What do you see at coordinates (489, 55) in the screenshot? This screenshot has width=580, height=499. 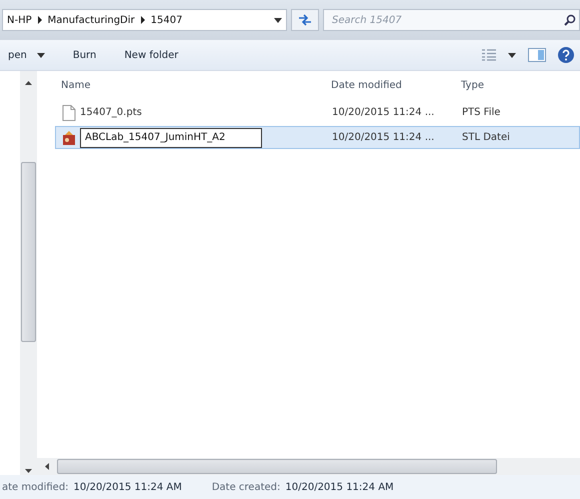 I see `view-list-icon` at bounding box center [489, 55].